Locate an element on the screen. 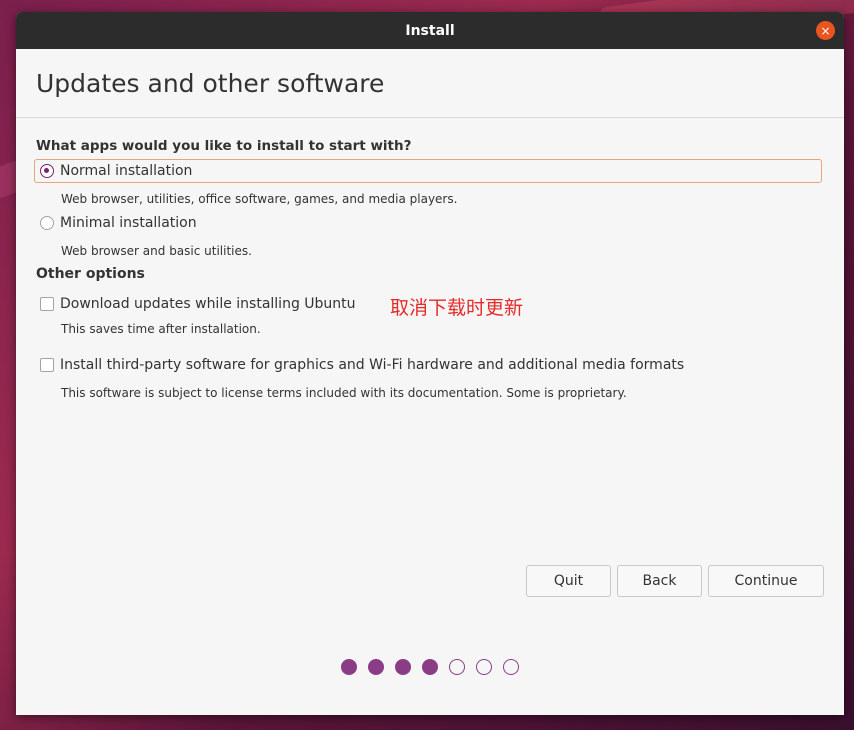 The width and height of the screenshot is (854, 730). normal-installation-radio is located at coordinates (47, 171).